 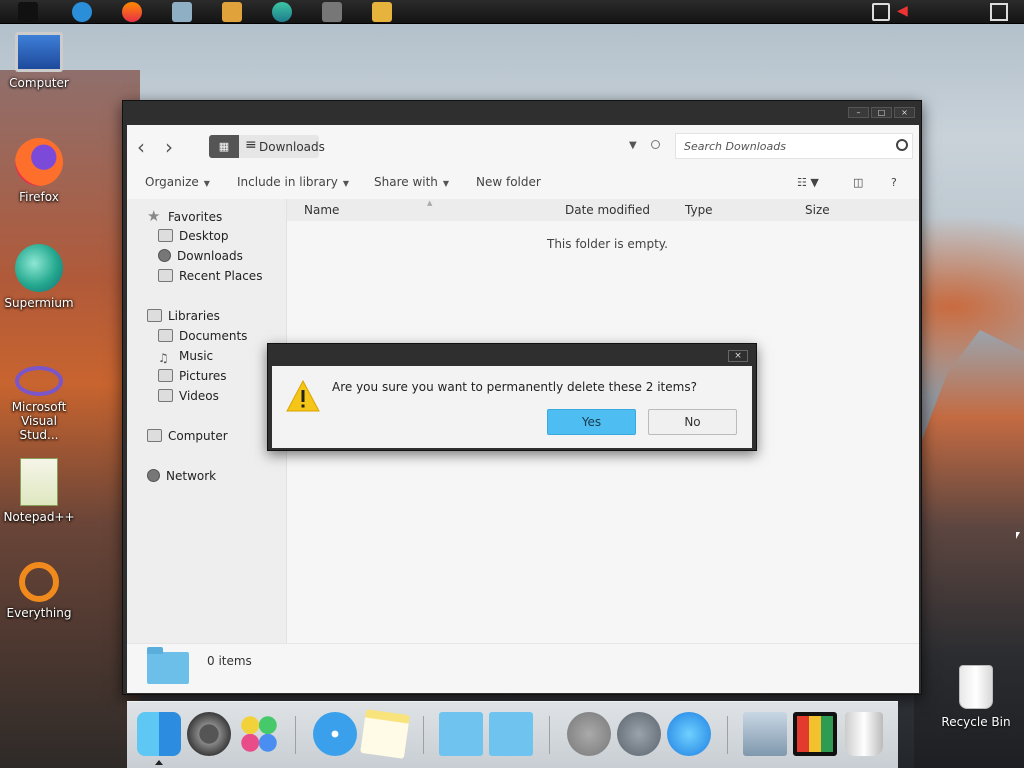 I want to click on desktop-icon-everything: Everything, so click(x=39, y=591).